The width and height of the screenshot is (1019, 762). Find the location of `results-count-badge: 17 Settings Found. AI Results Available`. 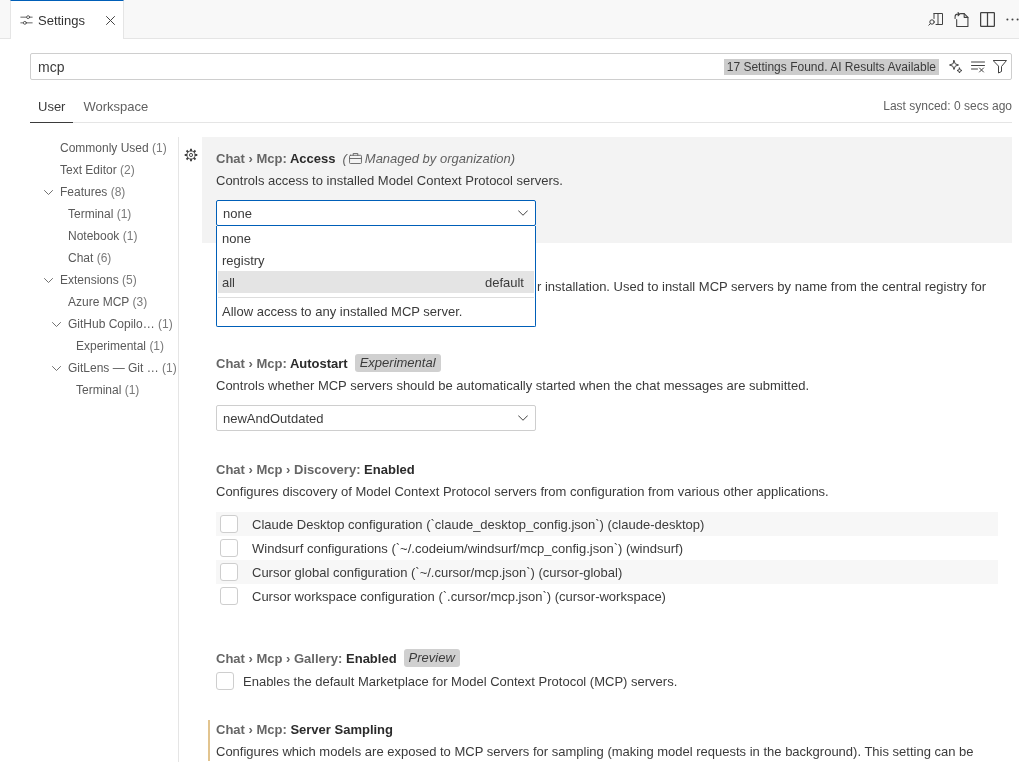

results-count-badge: 17 Settings Found. AI Results Available is located at coordinates (831, 66).